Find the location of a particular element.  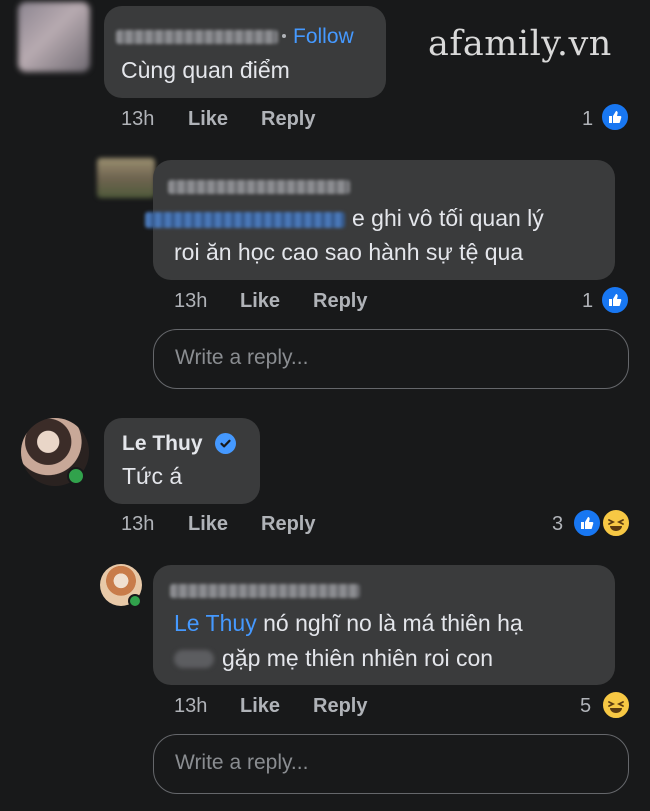

author-name: Le Thuy is located at coordinates (162, 444).